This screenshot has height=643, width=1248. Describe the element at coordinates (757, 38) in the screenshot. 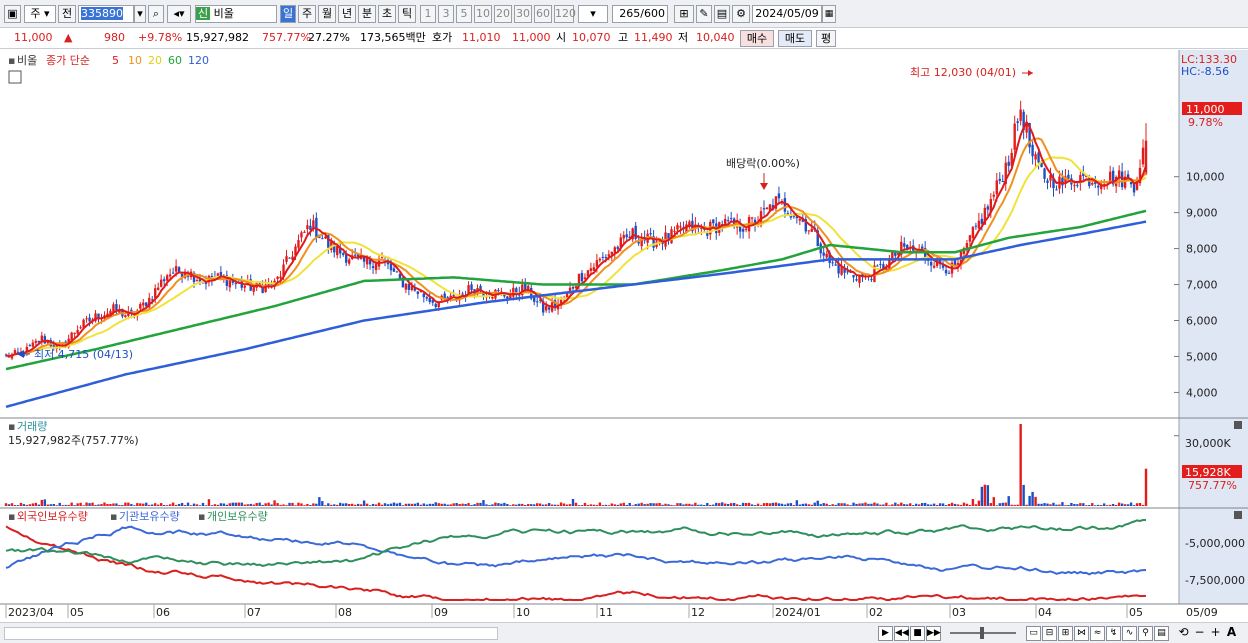

I see `buy-button: 매수` at that location.